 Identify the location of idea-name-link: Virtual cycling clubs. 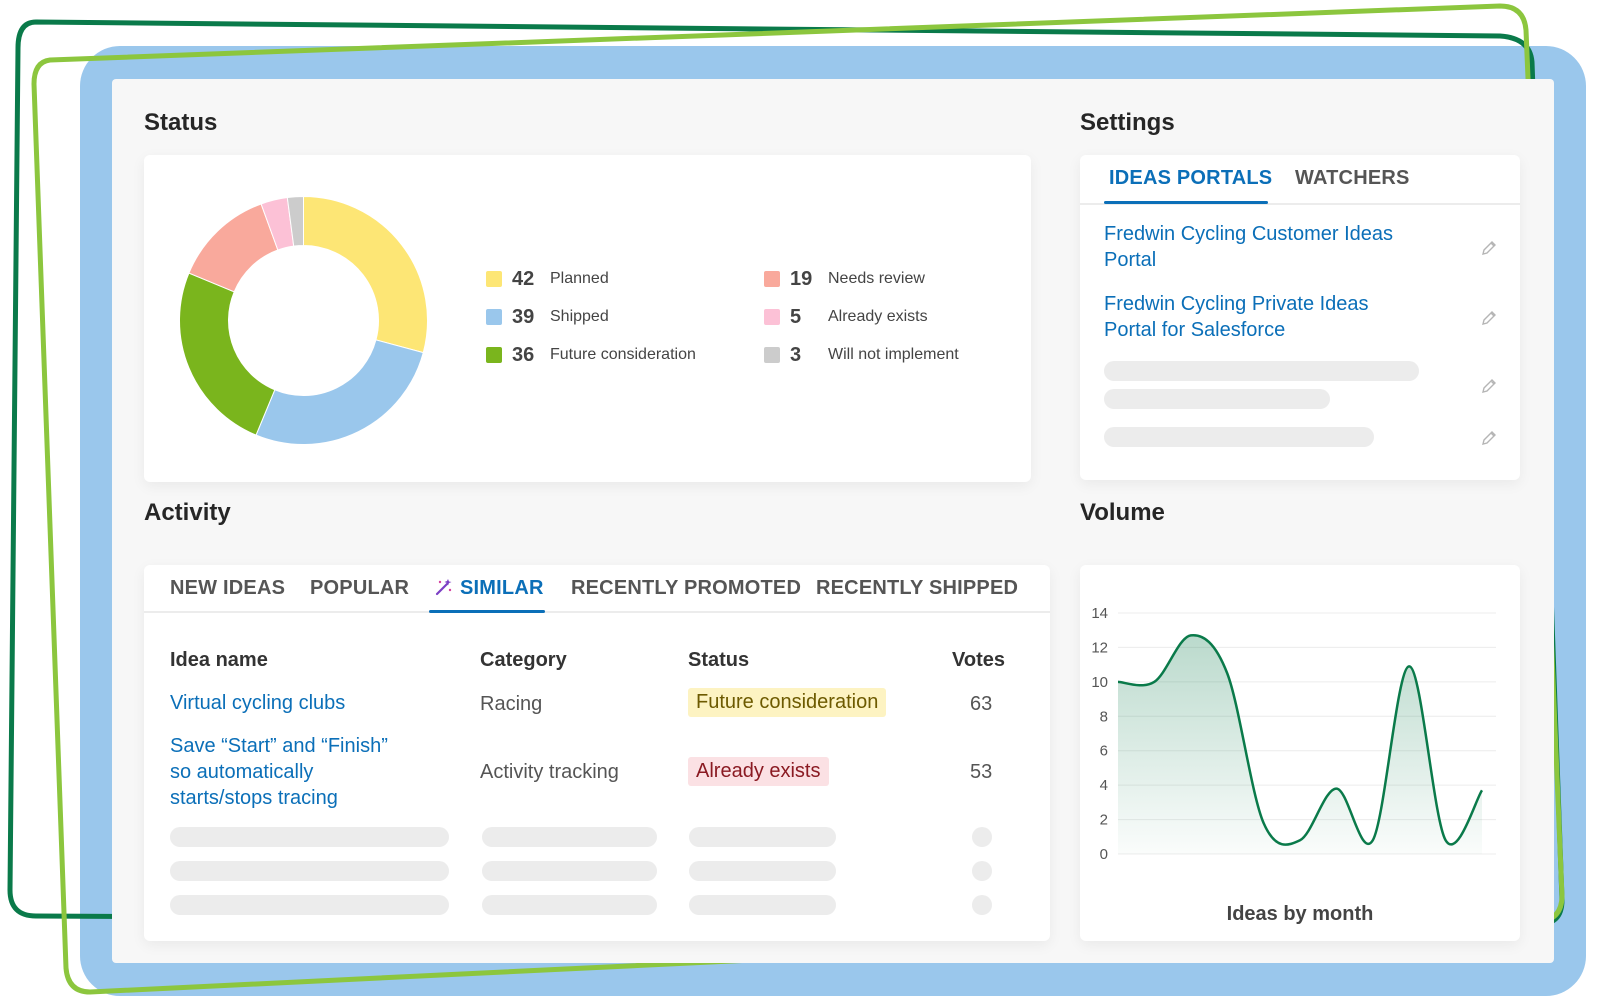
(257, 703).